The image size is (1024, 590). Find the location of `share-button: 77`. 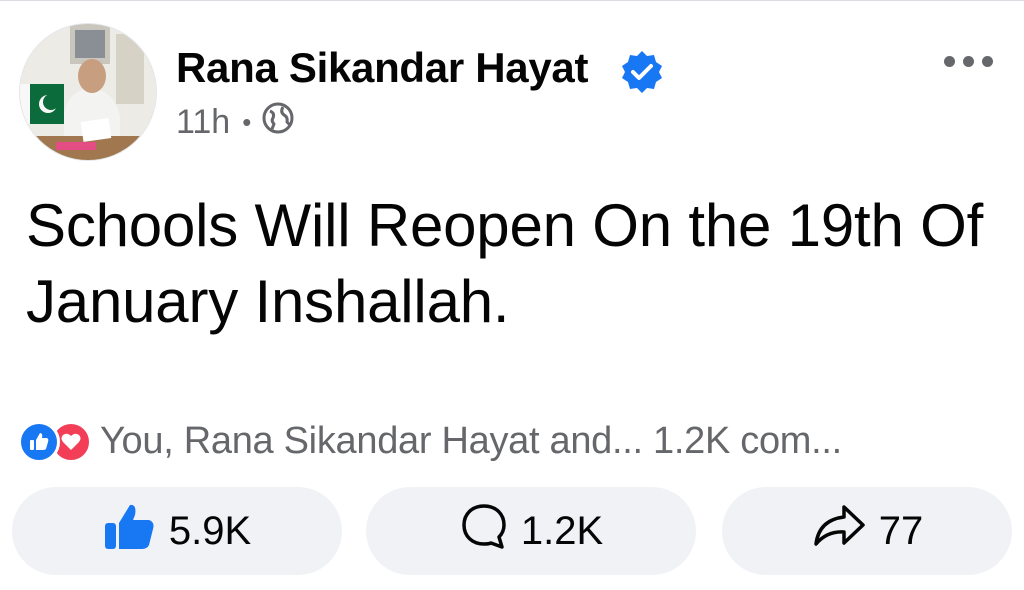

share-button: 77 is located at coordinates (867, 531).